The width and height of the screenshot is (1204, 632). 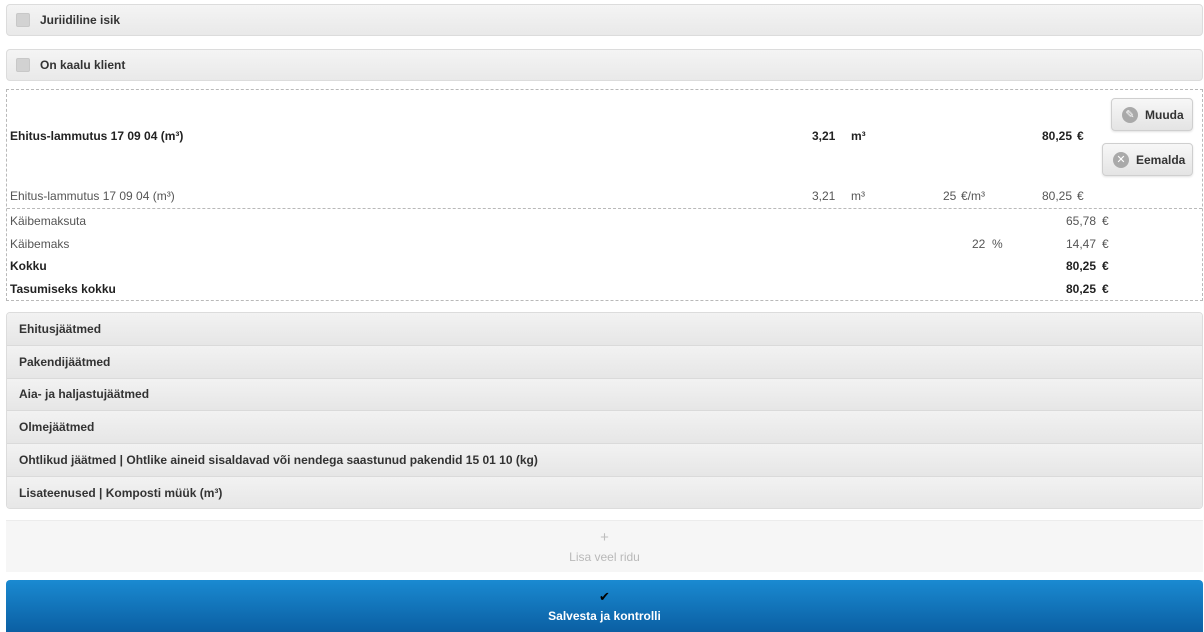 I want to click on detail-unit: m³, so click(x=858, y=196).